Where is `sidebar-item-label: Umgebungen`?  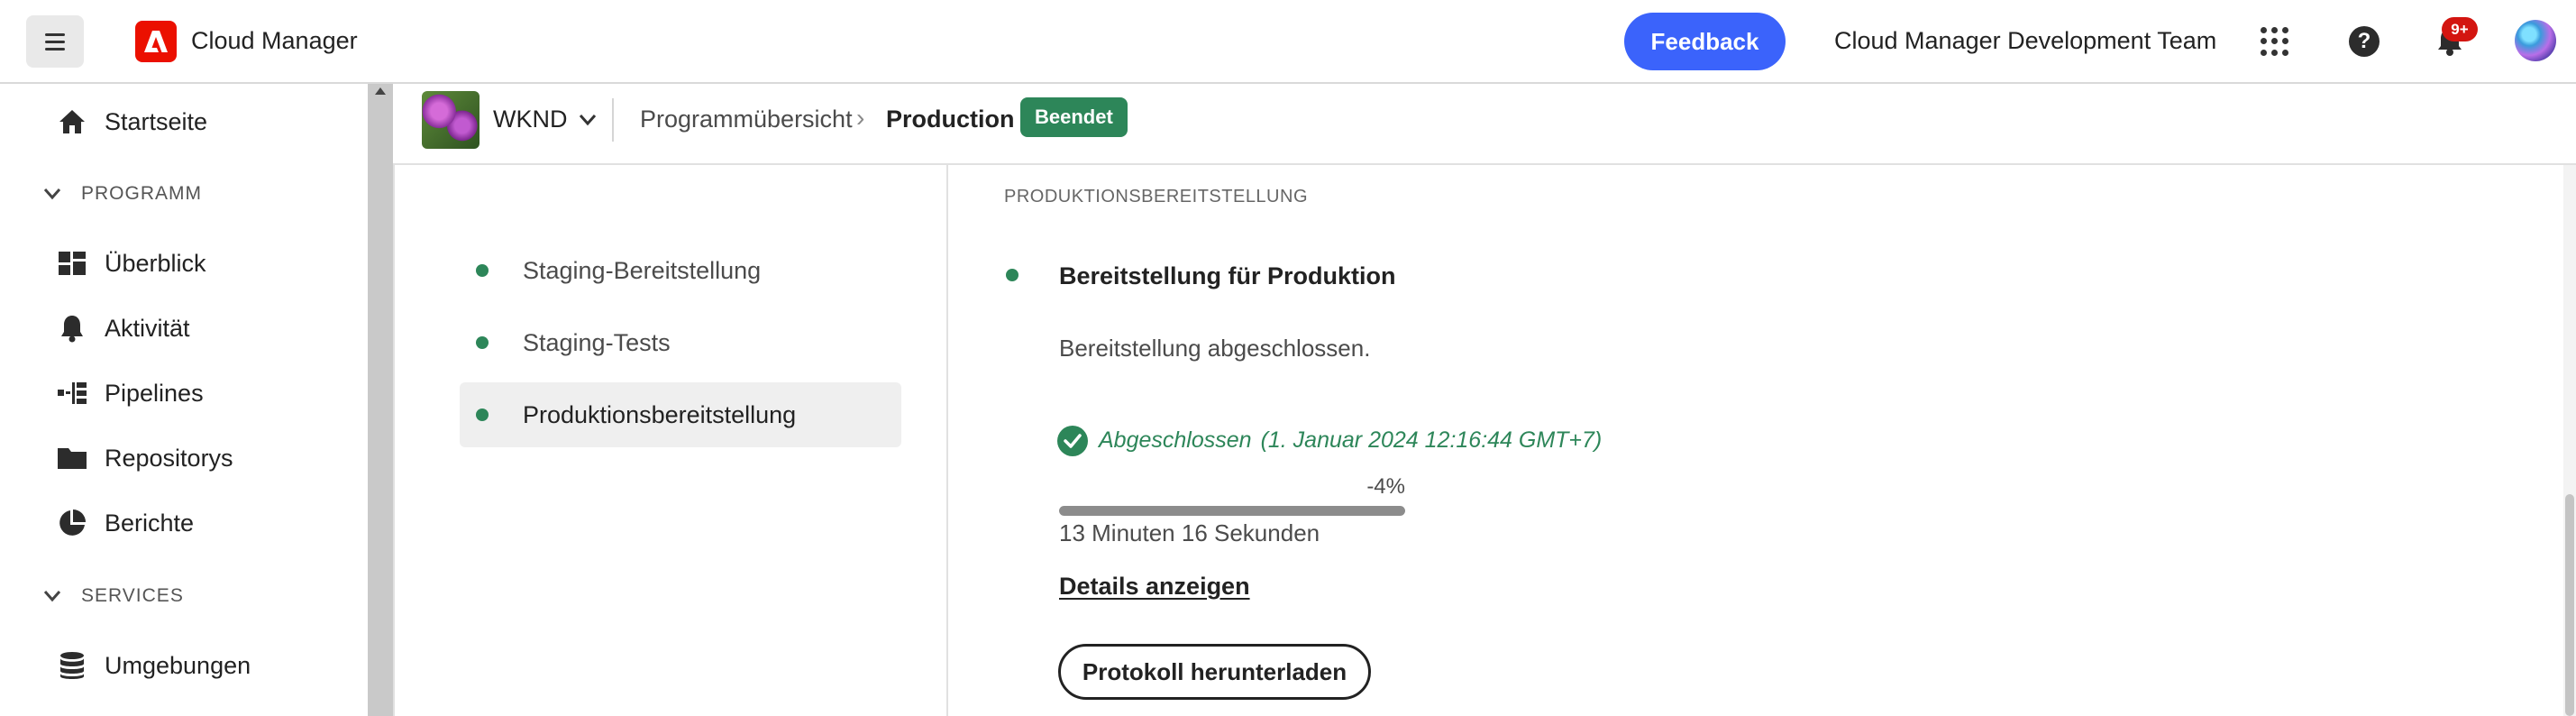 sidebar-item-label: Umgebungen is located at coordinates (178, 665).